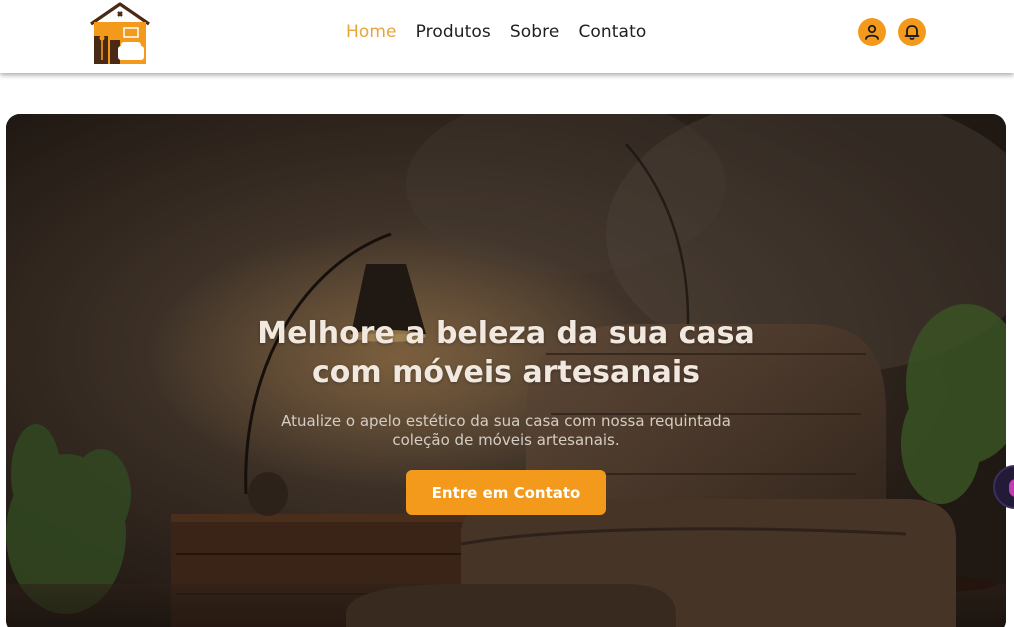  I want to click on widget-dot-icon, so click(1011, 488).